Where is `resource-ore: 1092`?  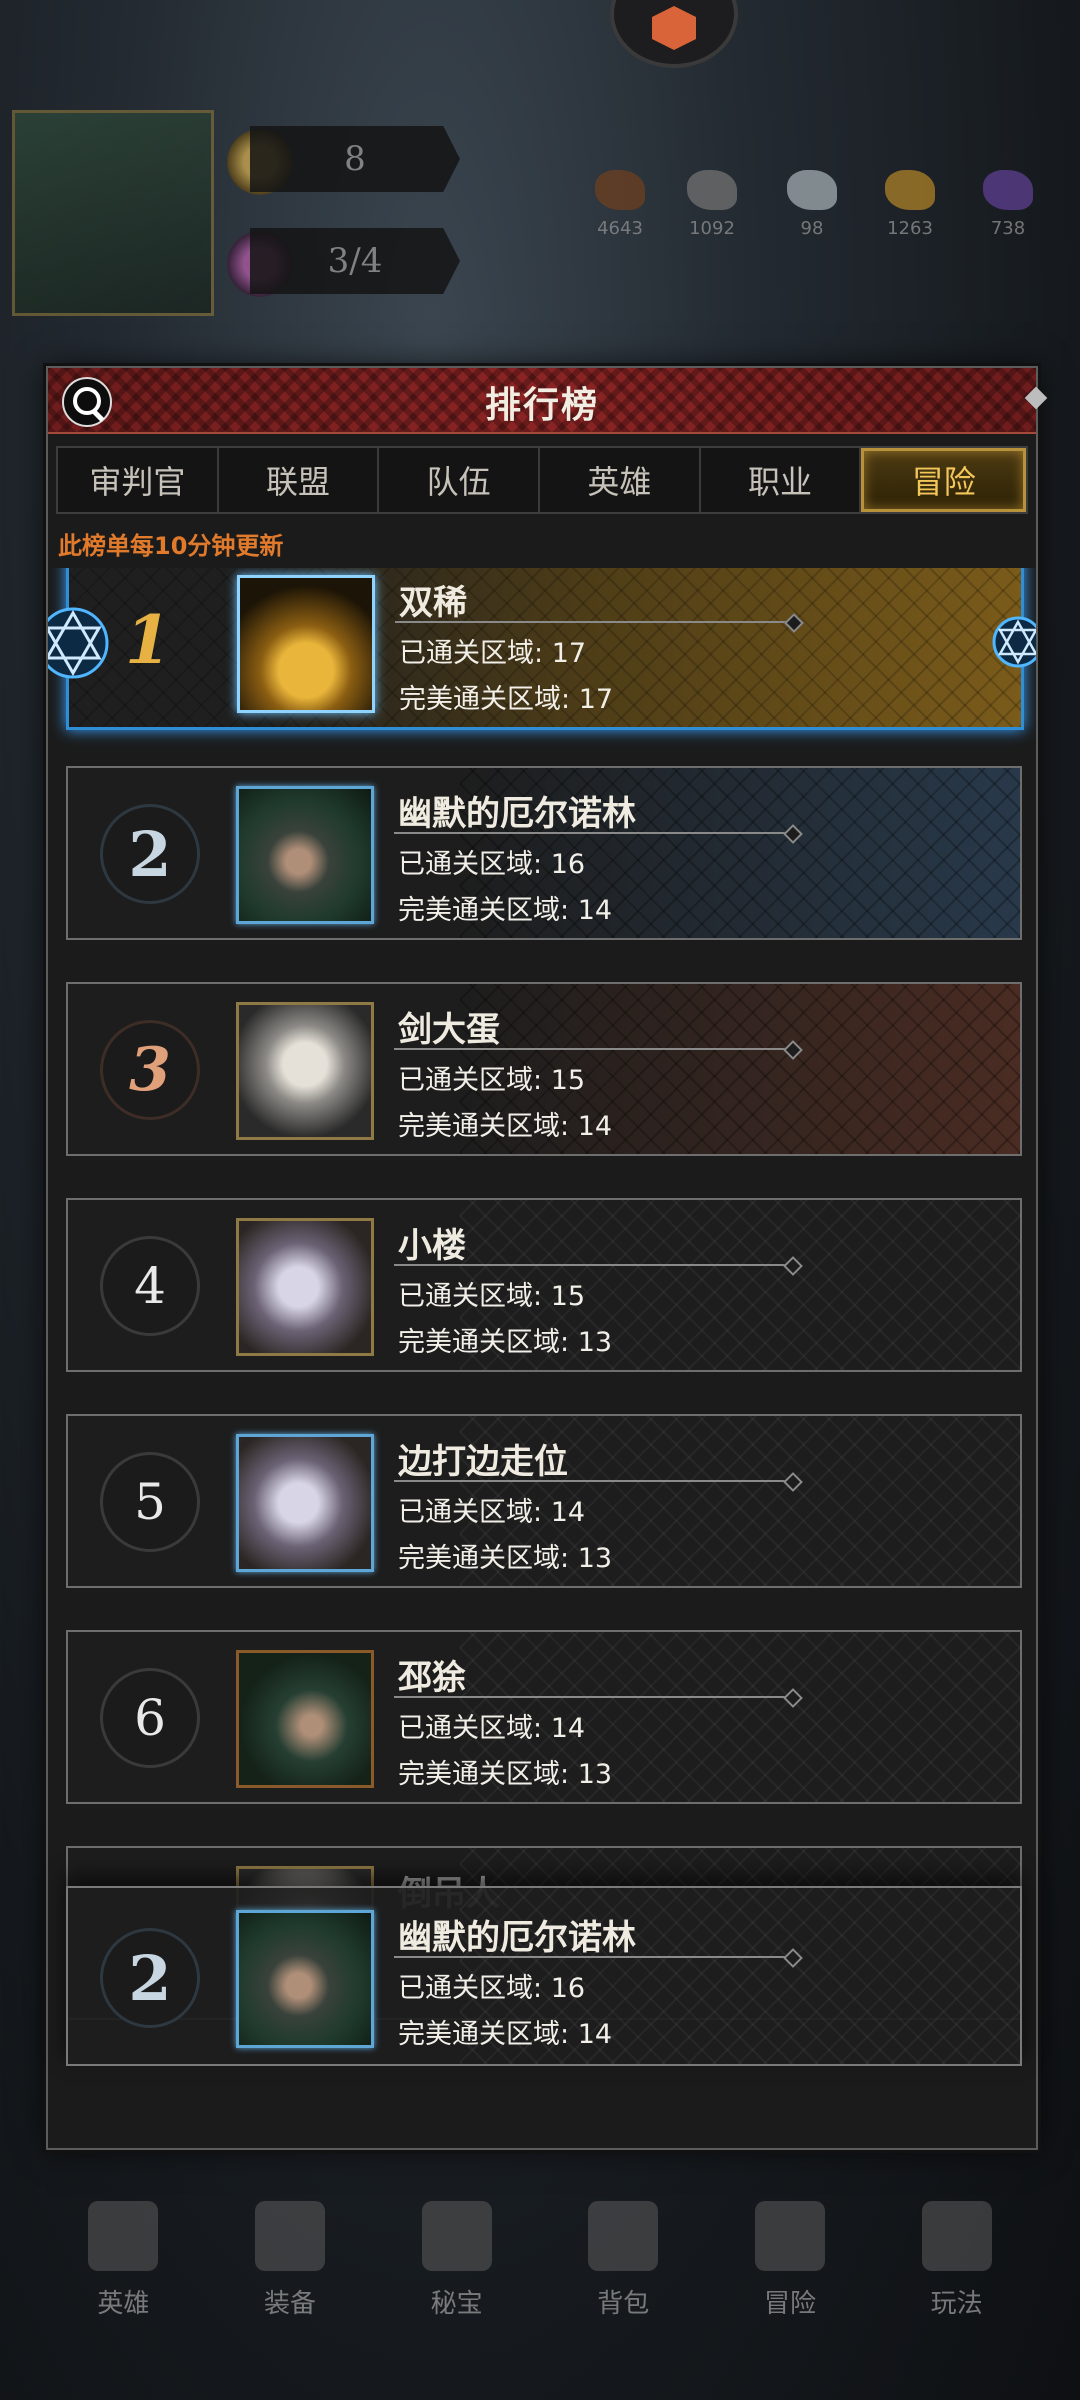 resource-ore: 1092 is located at coordinates (712, 204).